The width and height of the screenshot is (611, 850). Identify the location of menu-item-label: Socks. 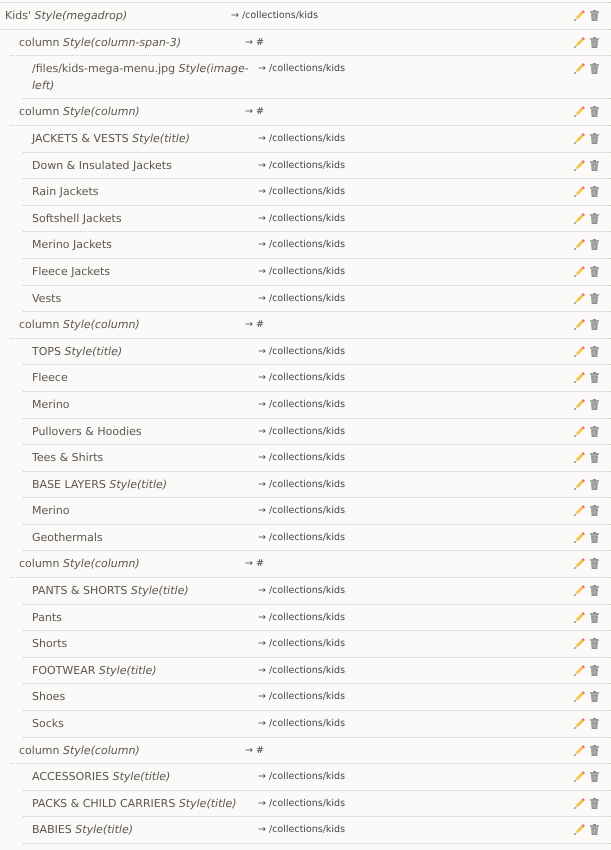
(48, 723).